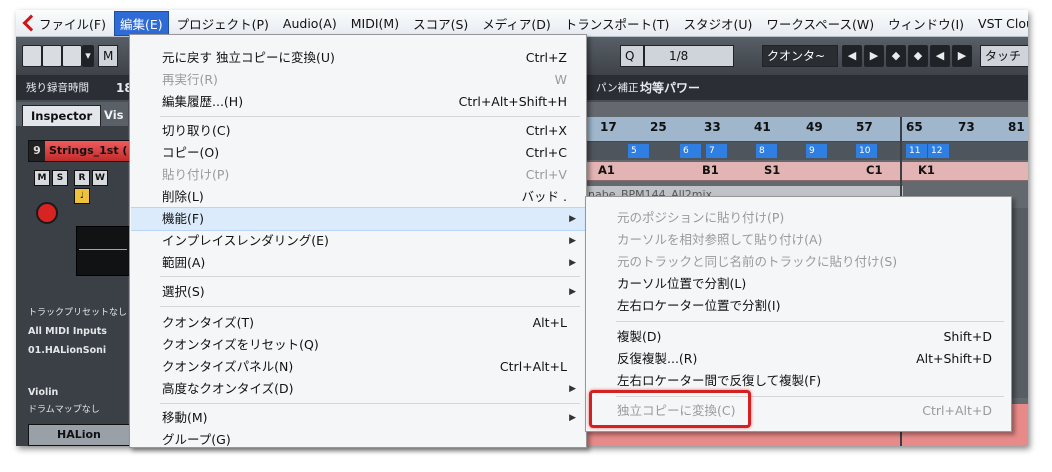 This screenshot has width=1052, height=472. I want to click on menu-item-cut: 切り取り(C) Ctrl+X, so click(358, 131).